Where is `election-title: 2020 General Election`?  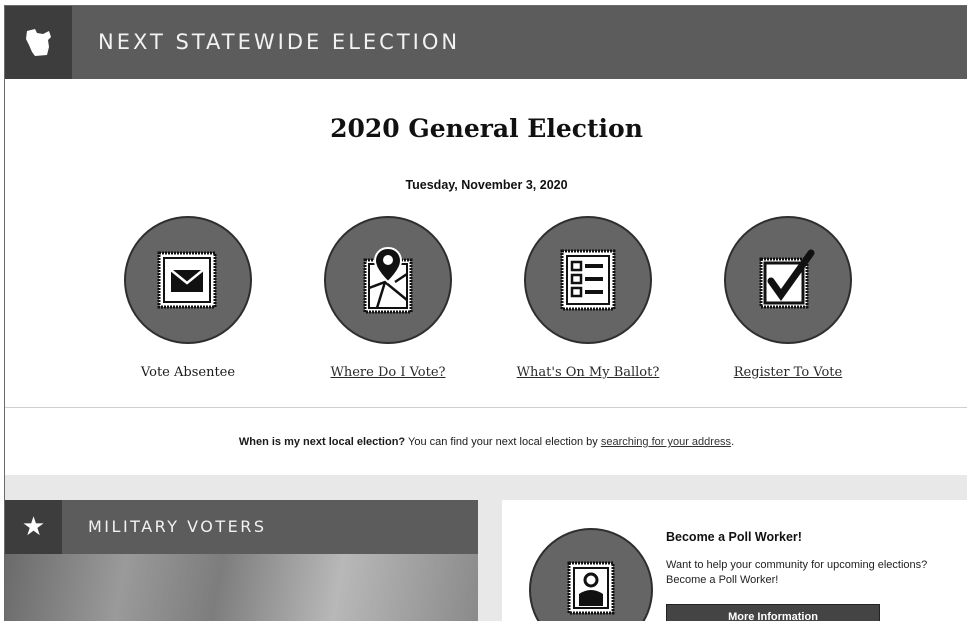
election-title: 2020 General Election is located at coordinates (486, 128).